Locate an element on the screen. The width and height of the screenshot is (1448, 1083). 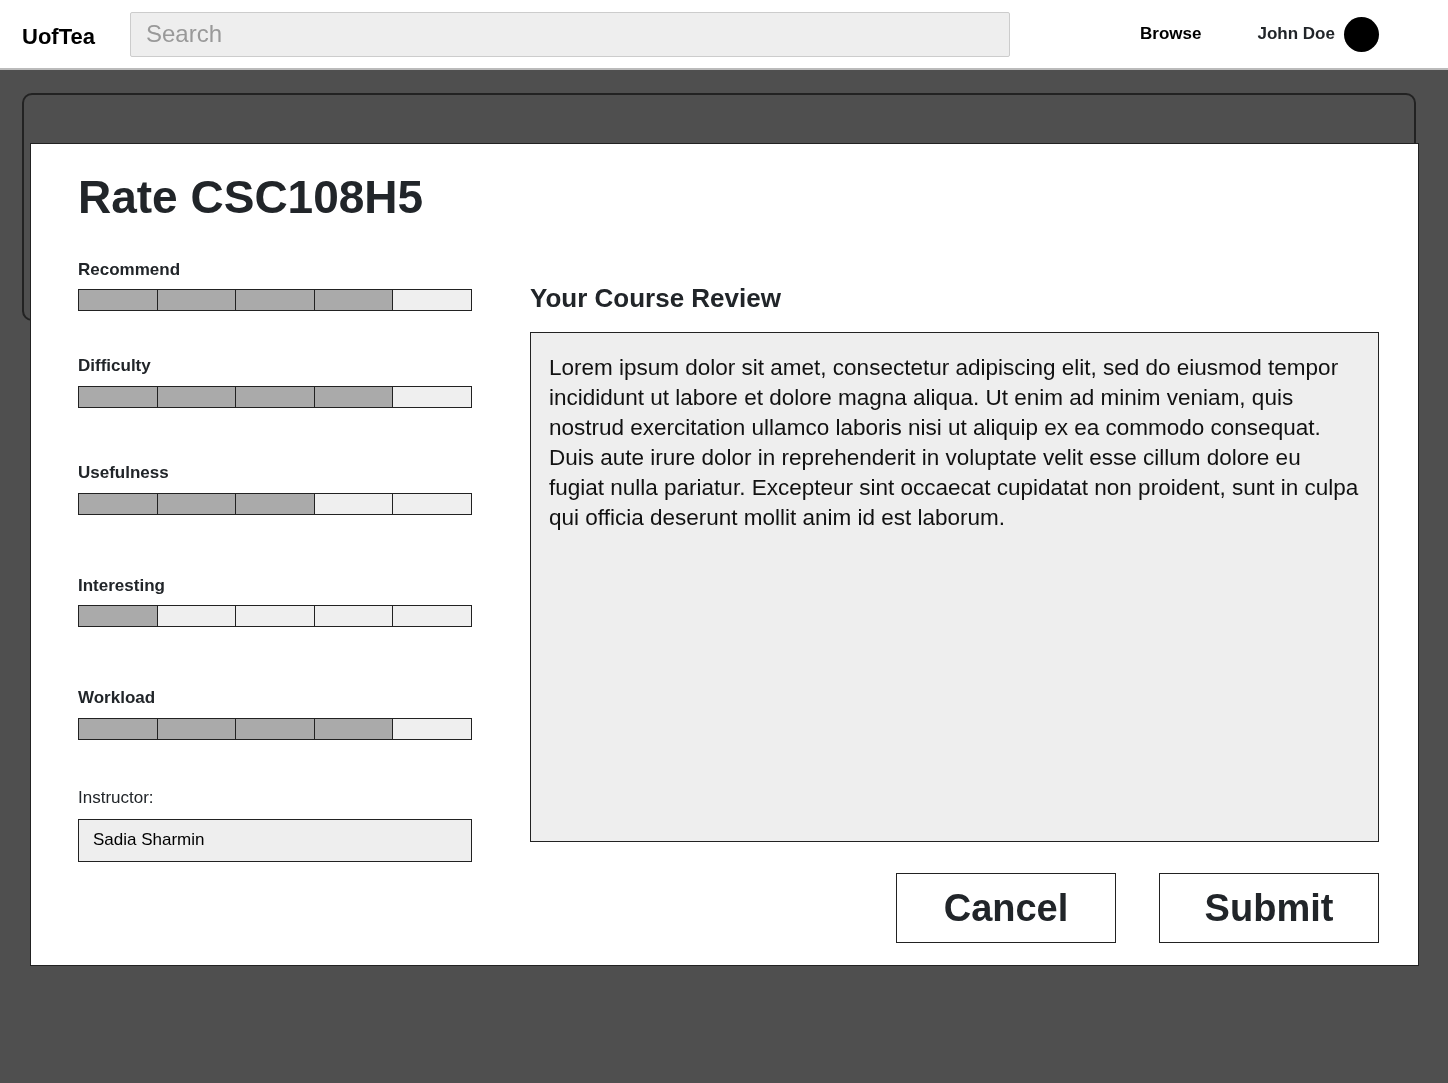
dialog-title: Rate CSC108H5 is located at coordinates (251, 197).